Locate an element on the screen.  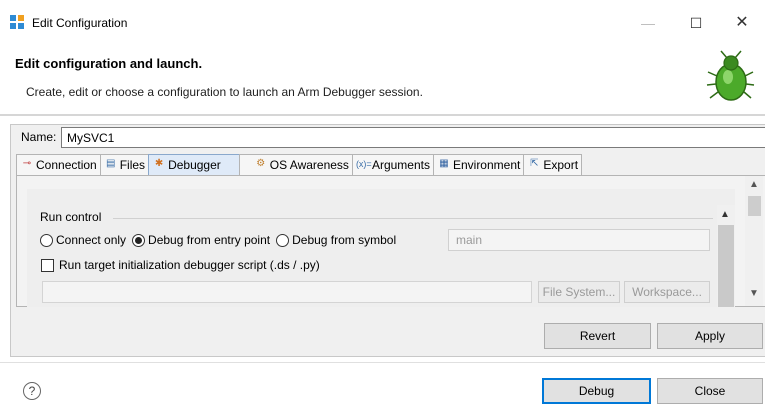
debug-from-symbol-radio: Debug from symbol is located at coordinates (336, 240).